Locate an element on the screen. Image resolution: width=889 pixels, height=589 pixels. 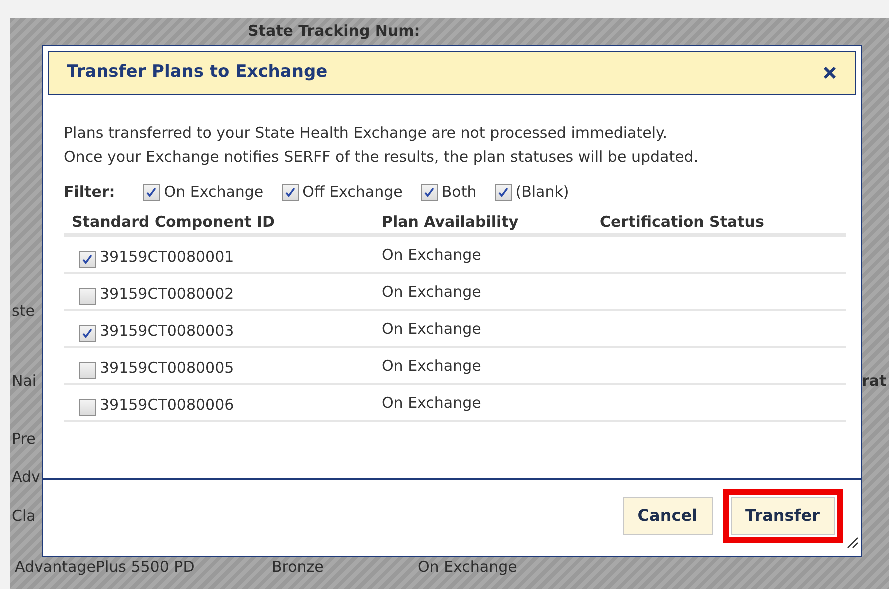
filter-option-label: (Blank) is located at coordinates (543, 192).